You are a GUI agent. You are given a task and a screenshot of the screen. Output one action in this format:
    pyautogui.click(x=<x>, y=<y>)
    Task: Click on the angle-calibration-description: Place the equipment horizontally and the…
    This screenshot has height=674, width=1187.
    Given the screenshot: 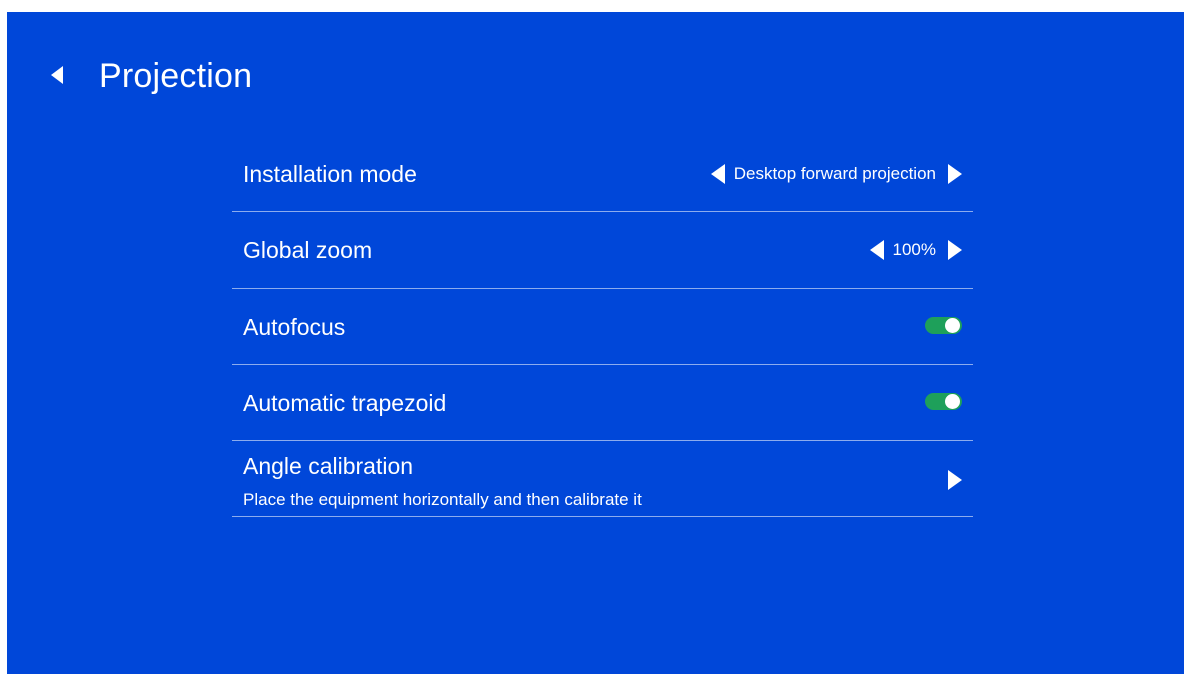 What is the action you would take?
    pyautogui.click(x=442, y=499)
    